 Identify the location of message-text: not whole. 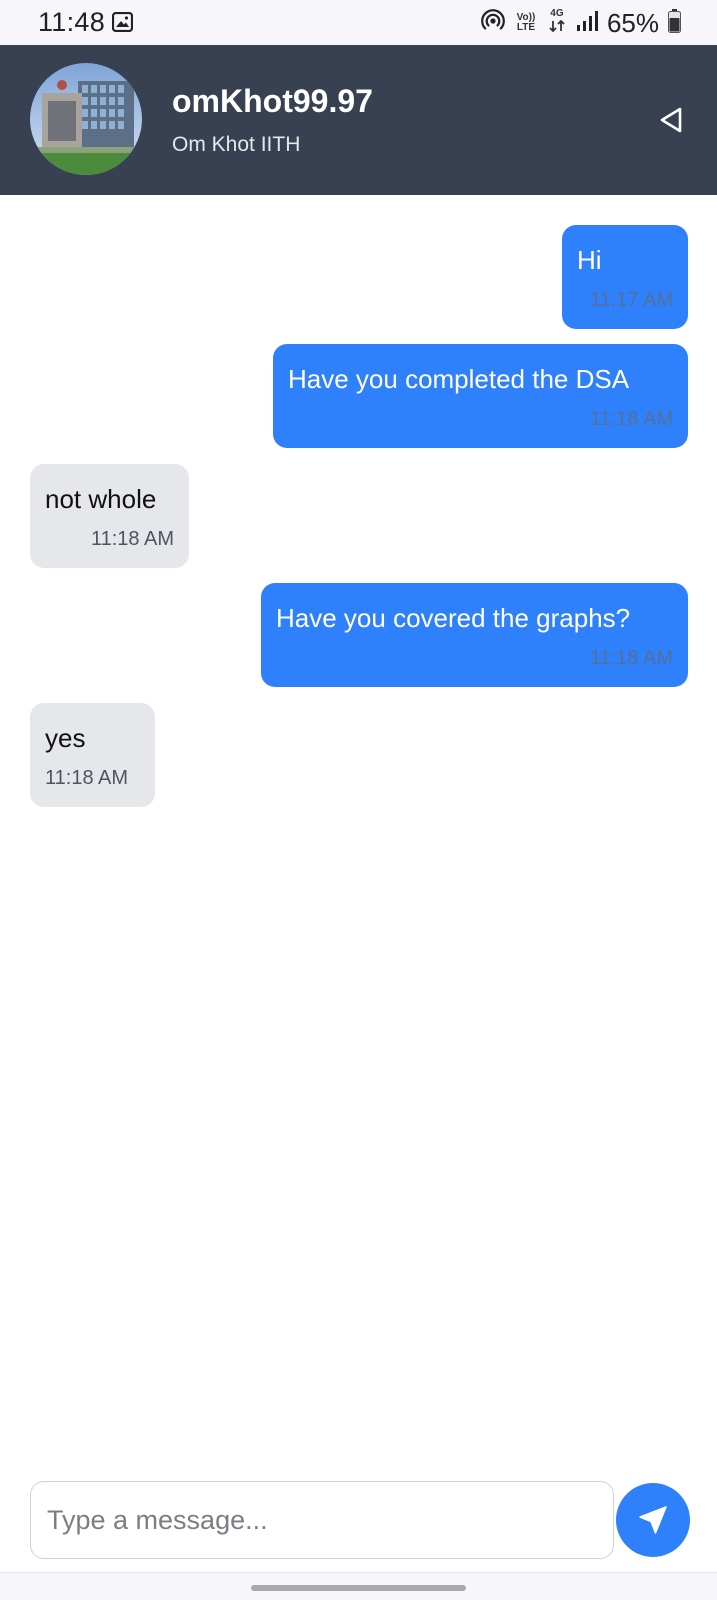
(101, 499).